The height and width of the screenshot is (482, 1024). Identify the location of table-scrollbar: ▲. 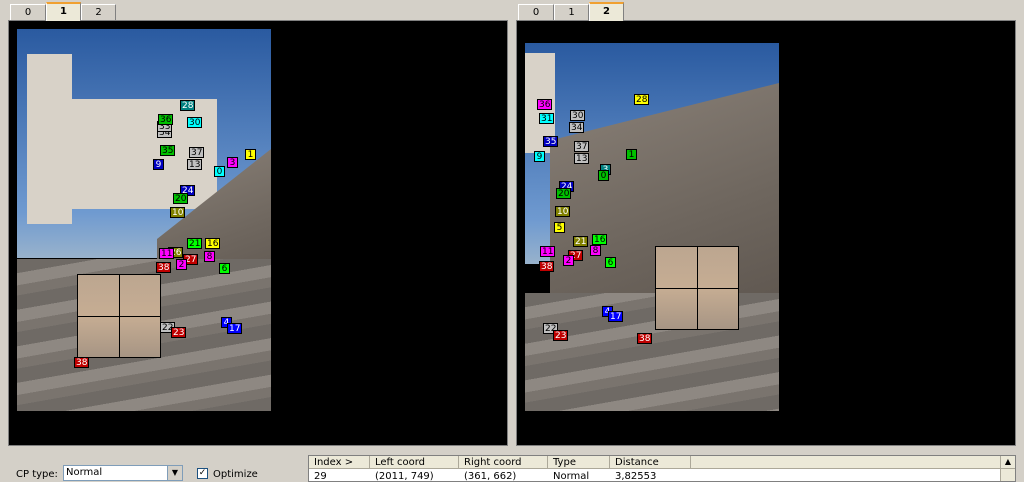
(1007, 468).